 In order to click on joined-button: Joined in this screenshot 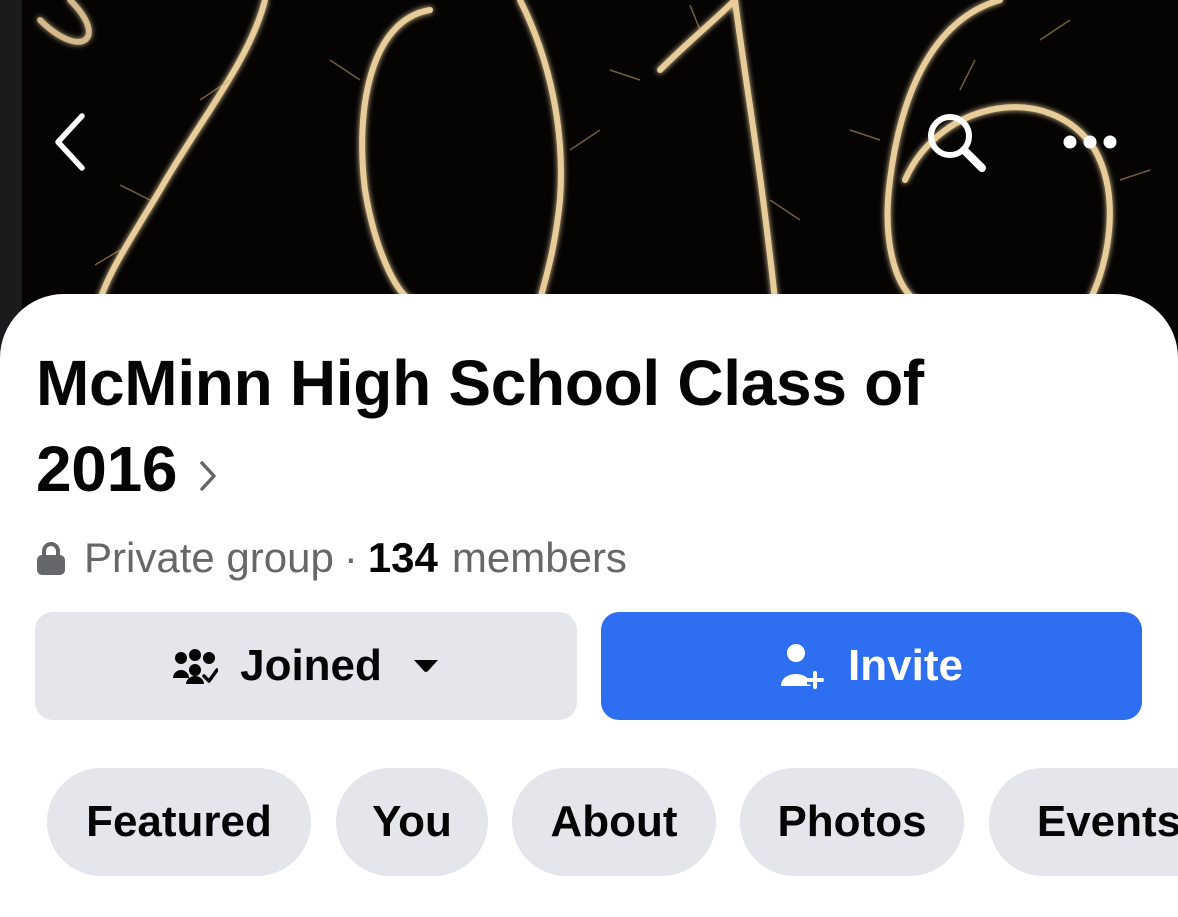, I will do `click(306, 666)`.